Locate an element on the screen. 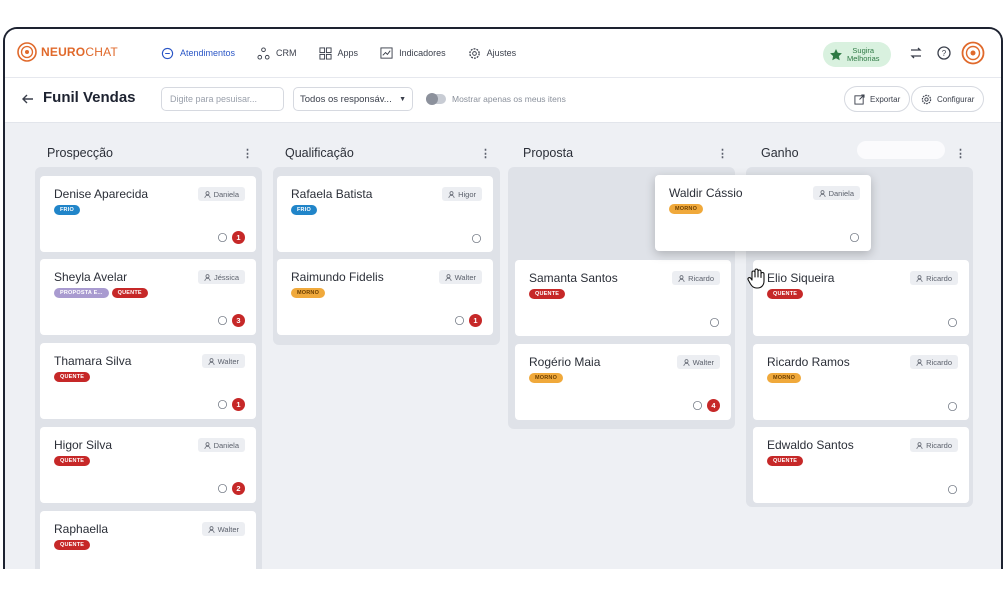  deal-name: Thamara Silva is located at coordinates (93, 361).